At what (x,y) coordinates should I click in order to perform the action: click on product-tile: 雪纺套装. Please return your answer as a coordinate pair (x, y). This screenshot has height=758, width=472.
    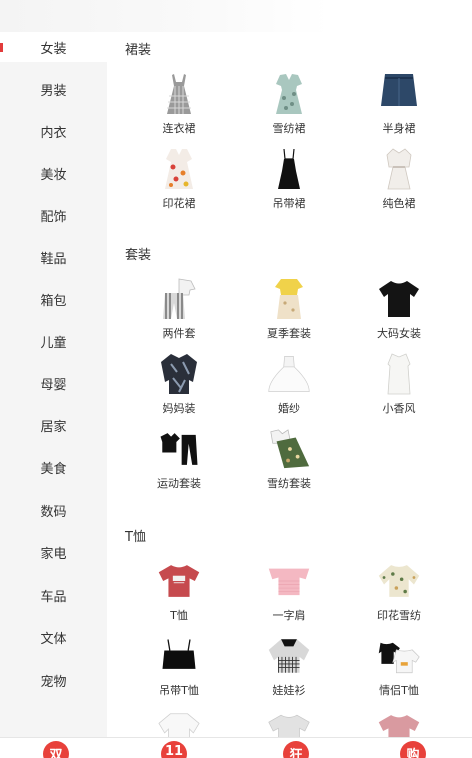
    Looking at the image, I should click on (289, 462).